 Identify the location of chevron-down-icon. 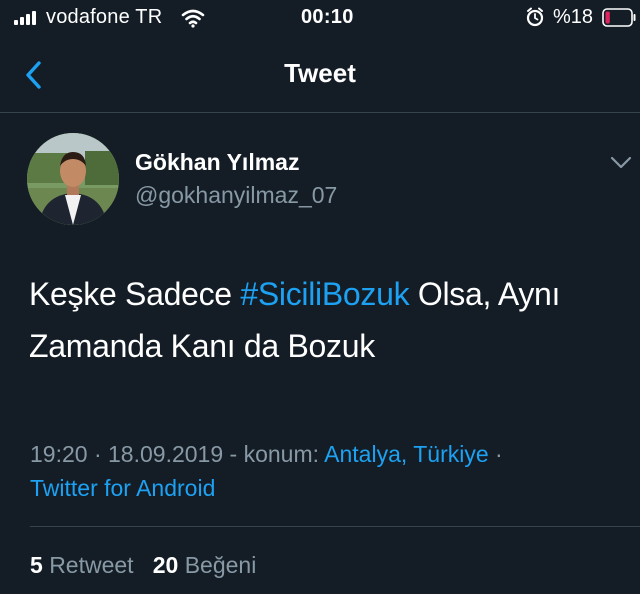
(621, 163).